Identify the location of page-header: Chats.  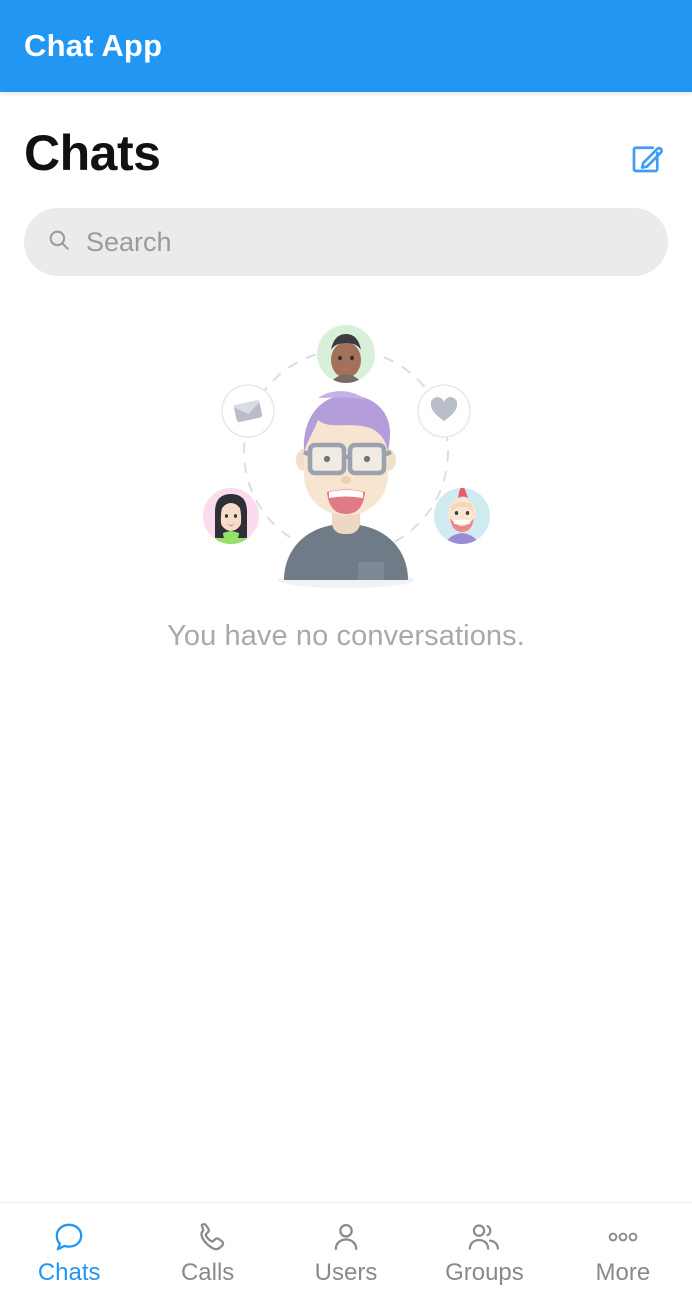
(346, 137).